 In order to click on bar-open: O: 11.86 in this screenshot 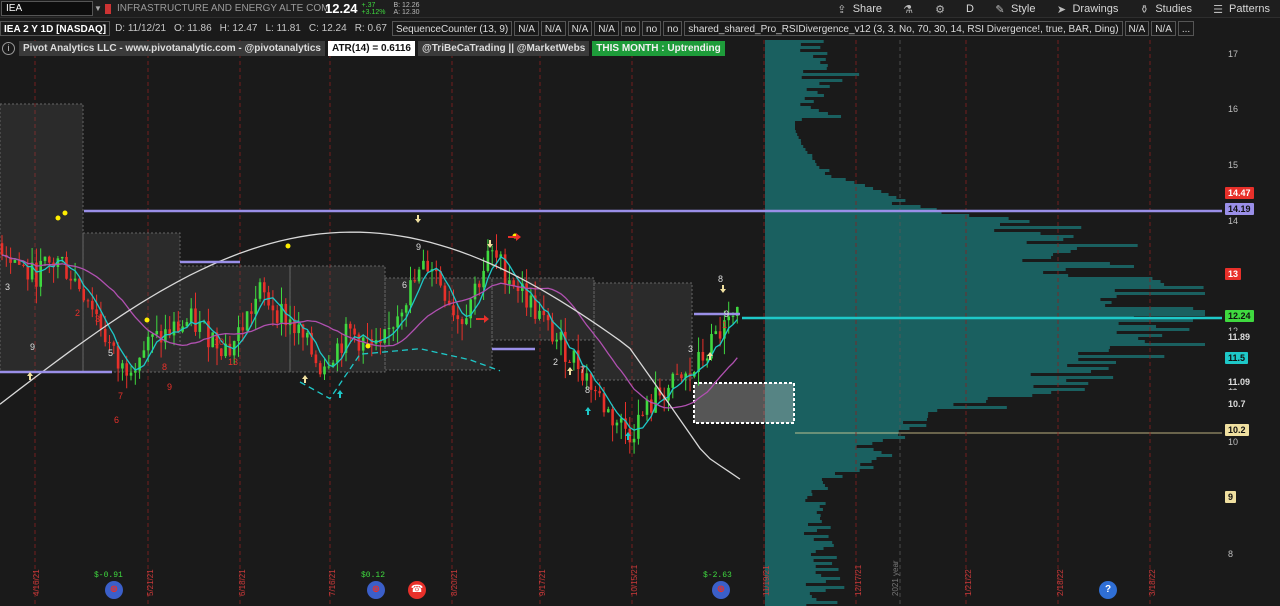, I will do `click(193, 28)`.